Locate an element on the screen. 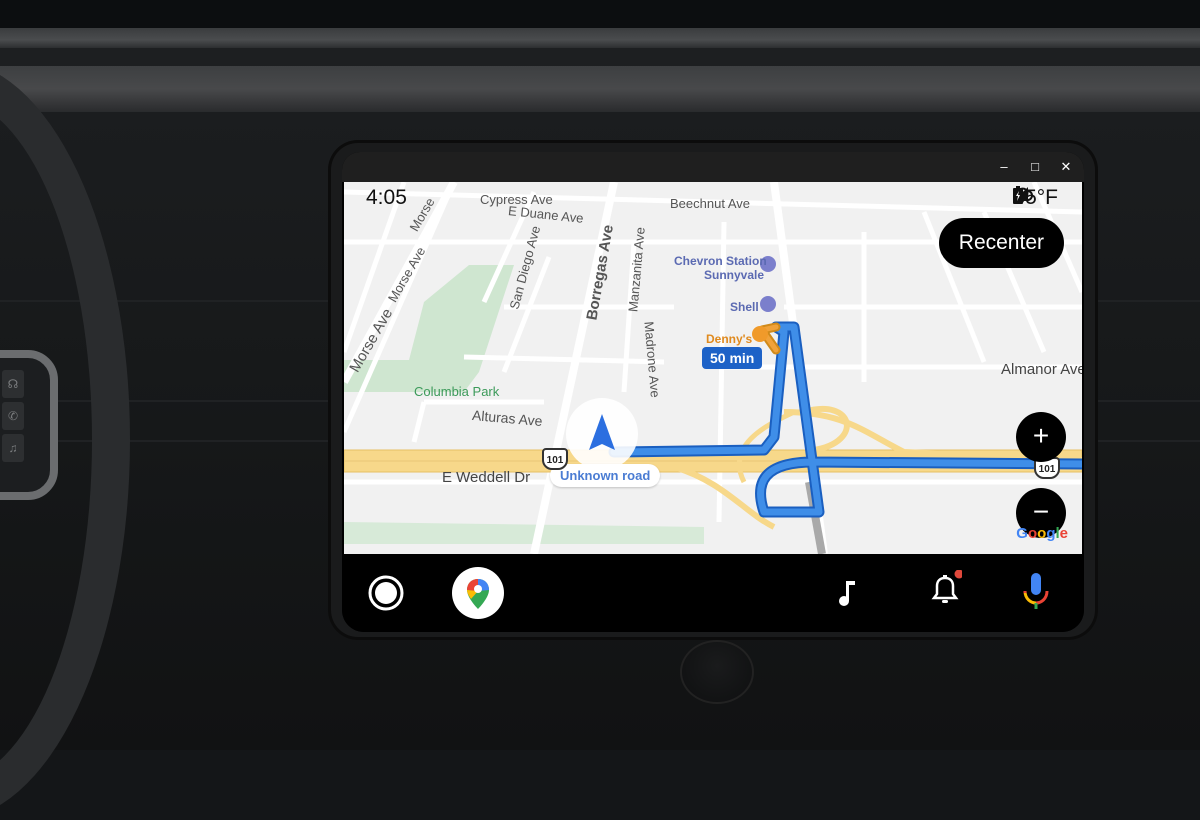 This screenshot has width=1200, height=820. gas-station-pin is located at coordinates (768, 304).